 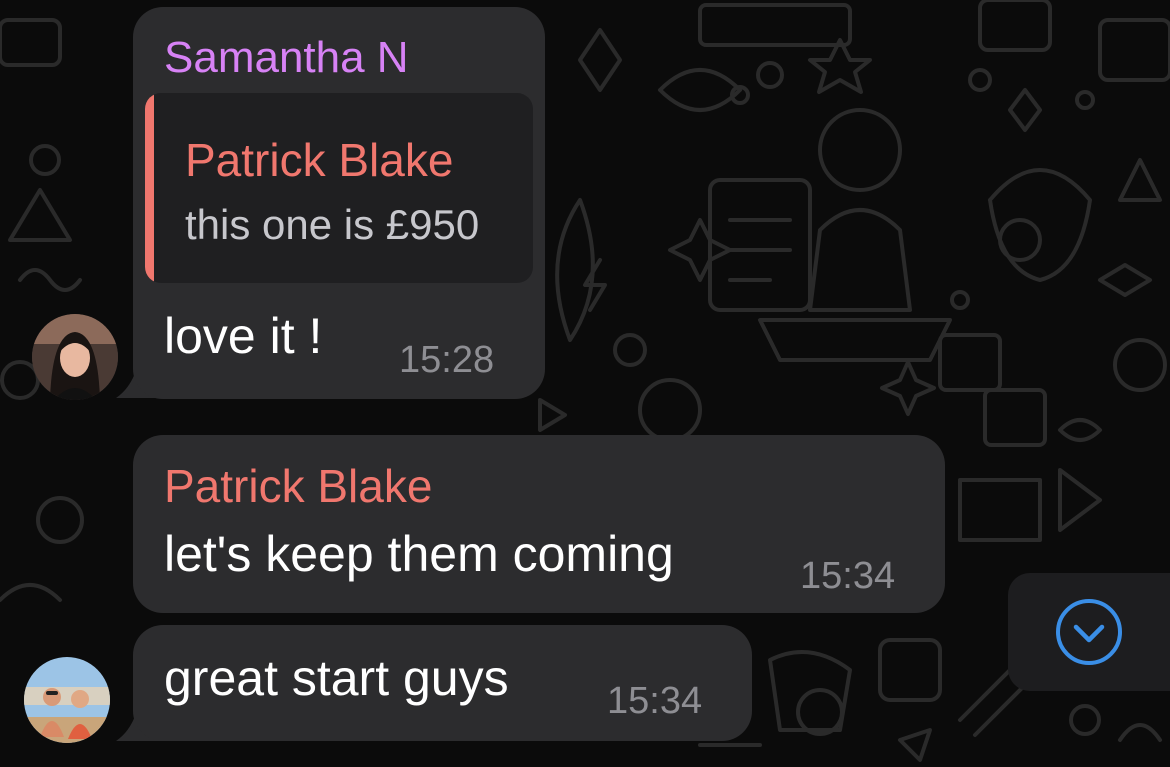 I want to click on message-text: let's keep them coming, so click(x=419, y=554).